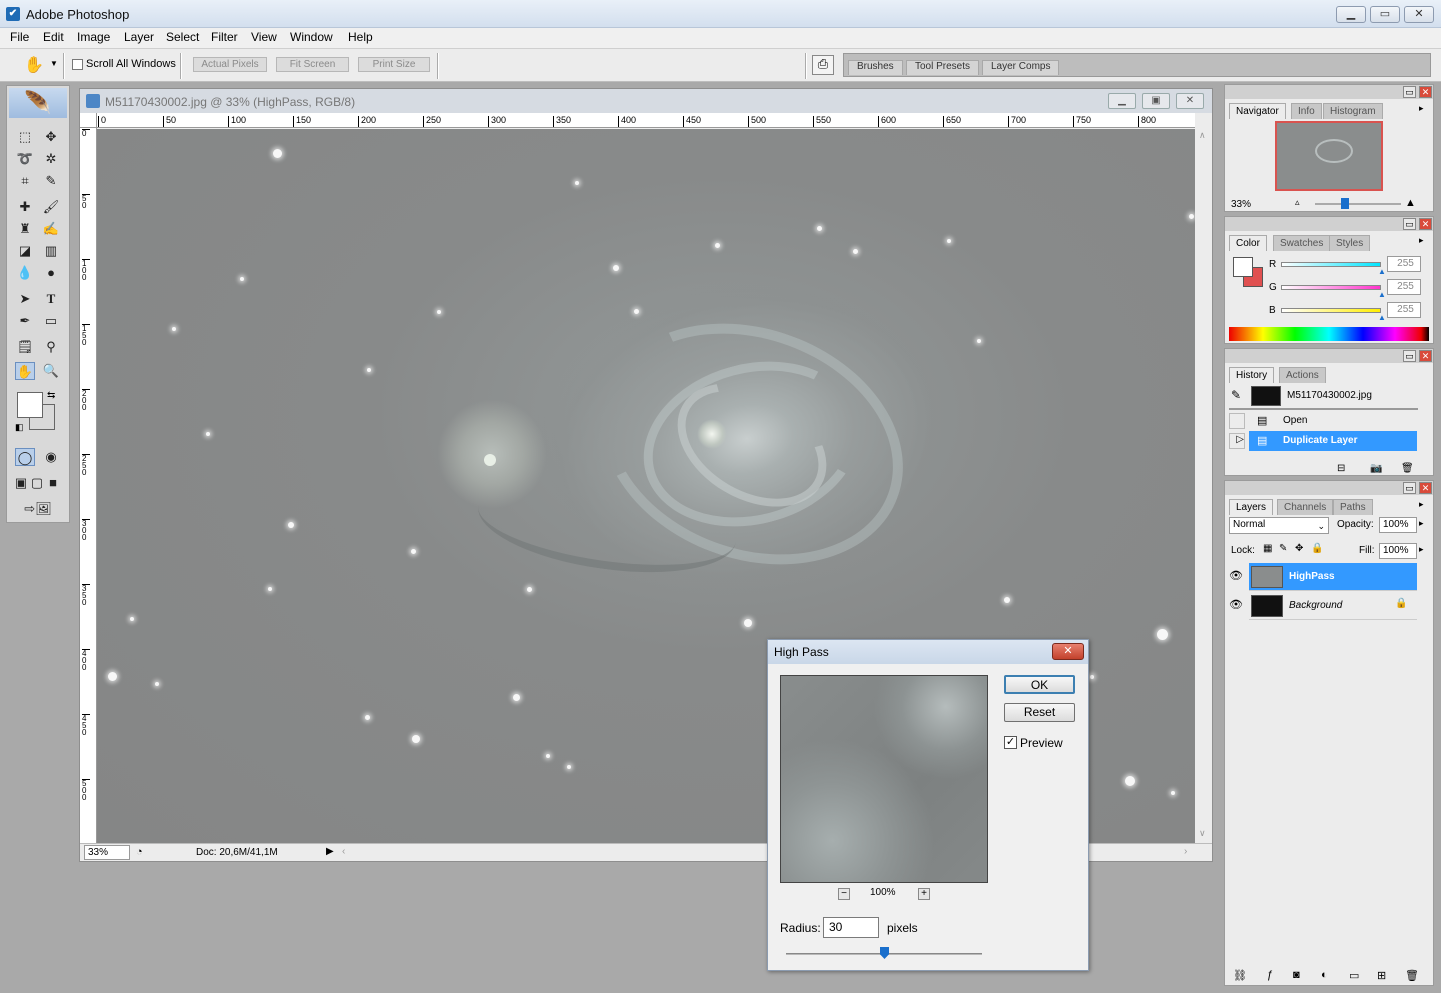  What do you see at coordinates (34, 65) in the screenshot?
I see `hand-tool-icon: ✋` at bounding box center [34, 65].